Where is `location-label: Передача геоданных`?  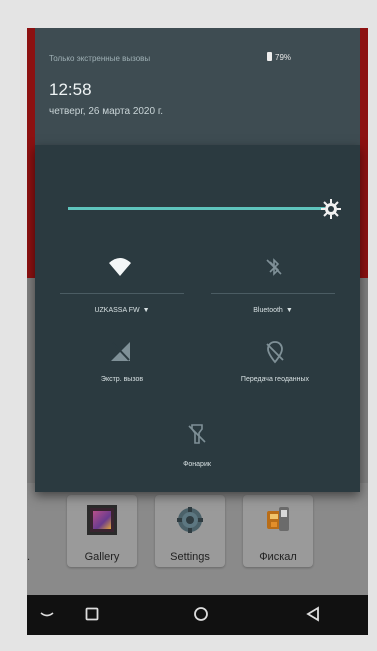 location-label: Передача геоданных is located at coordinates (275, 379).